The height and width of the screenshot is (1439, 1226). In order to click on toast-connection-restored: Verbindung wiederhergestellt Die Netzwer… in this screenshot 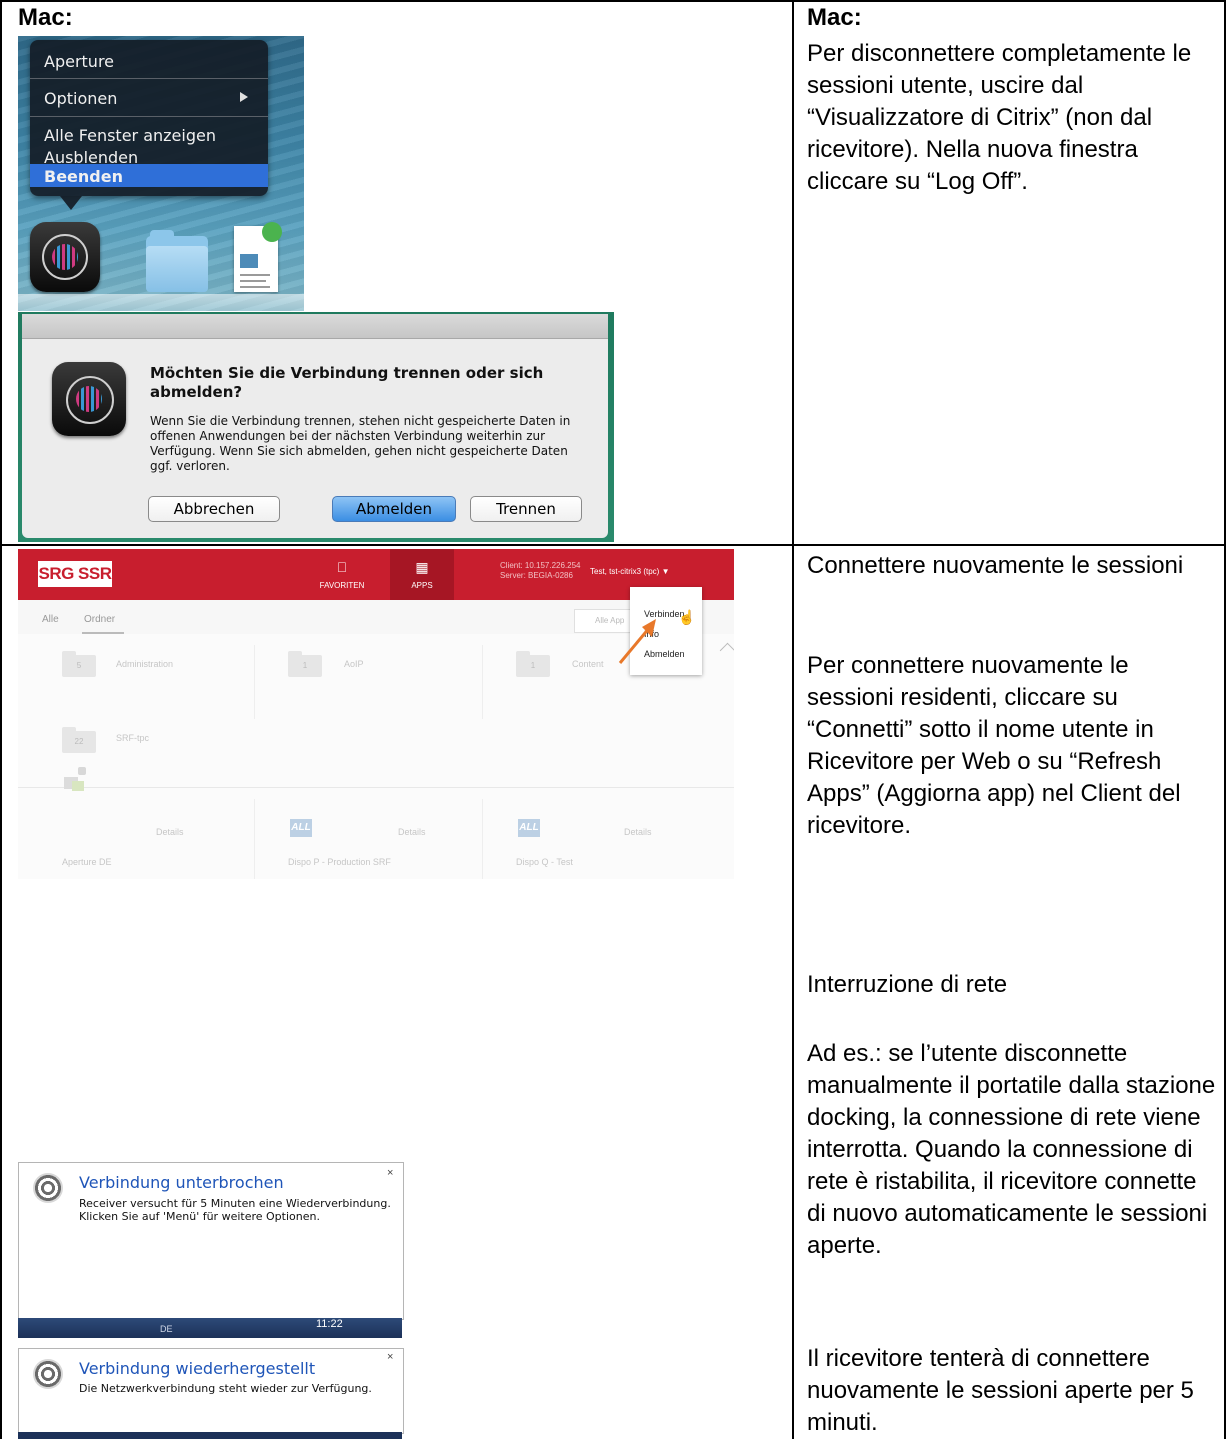, I will do `click(211, 1391)`.